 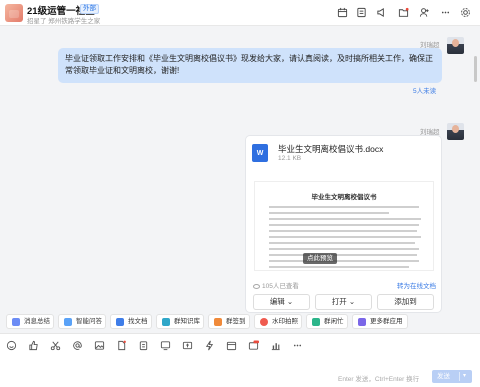 What do you see at coordinates (464, 376) in the screenshot?
I see `chevron-down-icon: ▾` at bounding box center [464, 376].